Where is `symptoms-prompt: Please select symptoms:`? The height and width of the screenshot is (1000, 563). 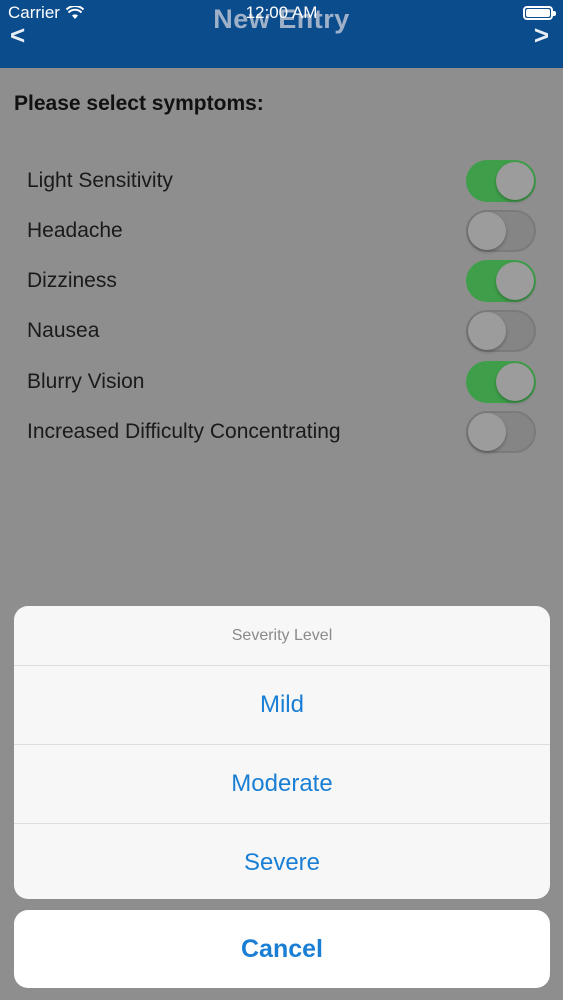
symptoms-prompt: Please select symptoms: is located at coordinates (139, 103).